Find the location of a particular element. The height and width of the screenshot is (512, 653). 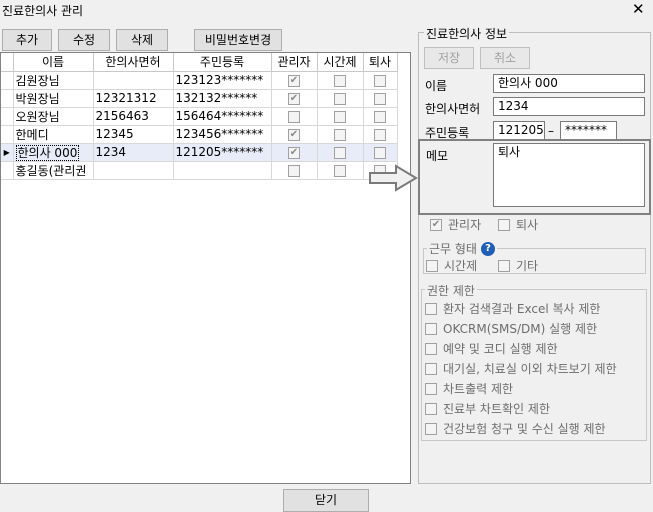

retired-checkbox-box is located at coordinates (504, 224).